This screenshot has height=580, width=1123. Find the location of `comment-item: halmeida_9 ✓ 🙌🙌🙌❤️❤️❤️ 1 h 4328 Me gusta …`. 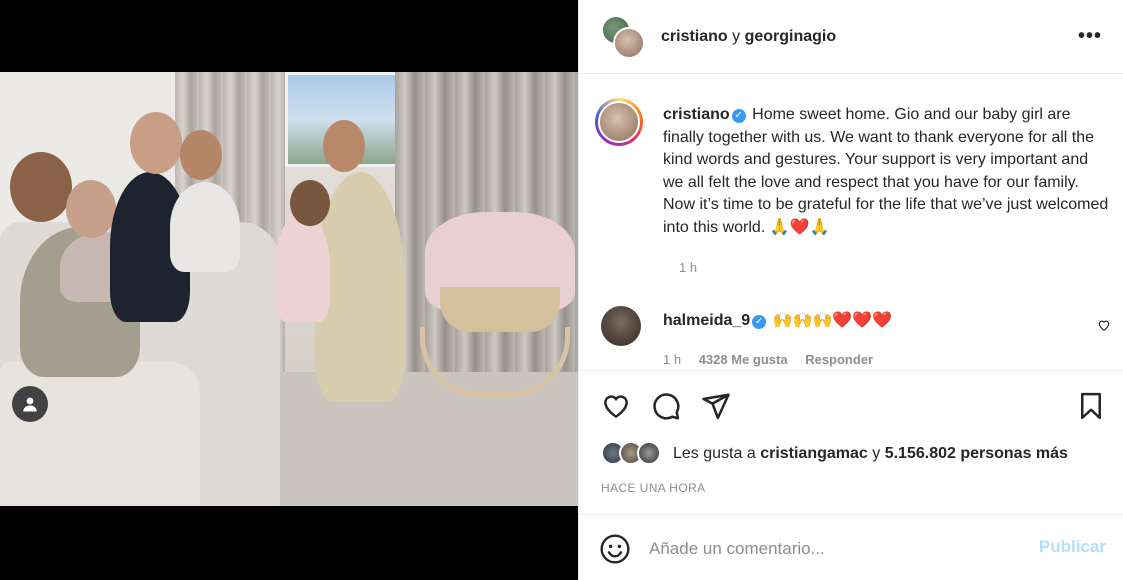

comment-item: halmeida_9 ✓ 🙌🙌🙌❤️❤️❤️ 1 h 4328 Me gusta … is located at coordinates (856, 341).